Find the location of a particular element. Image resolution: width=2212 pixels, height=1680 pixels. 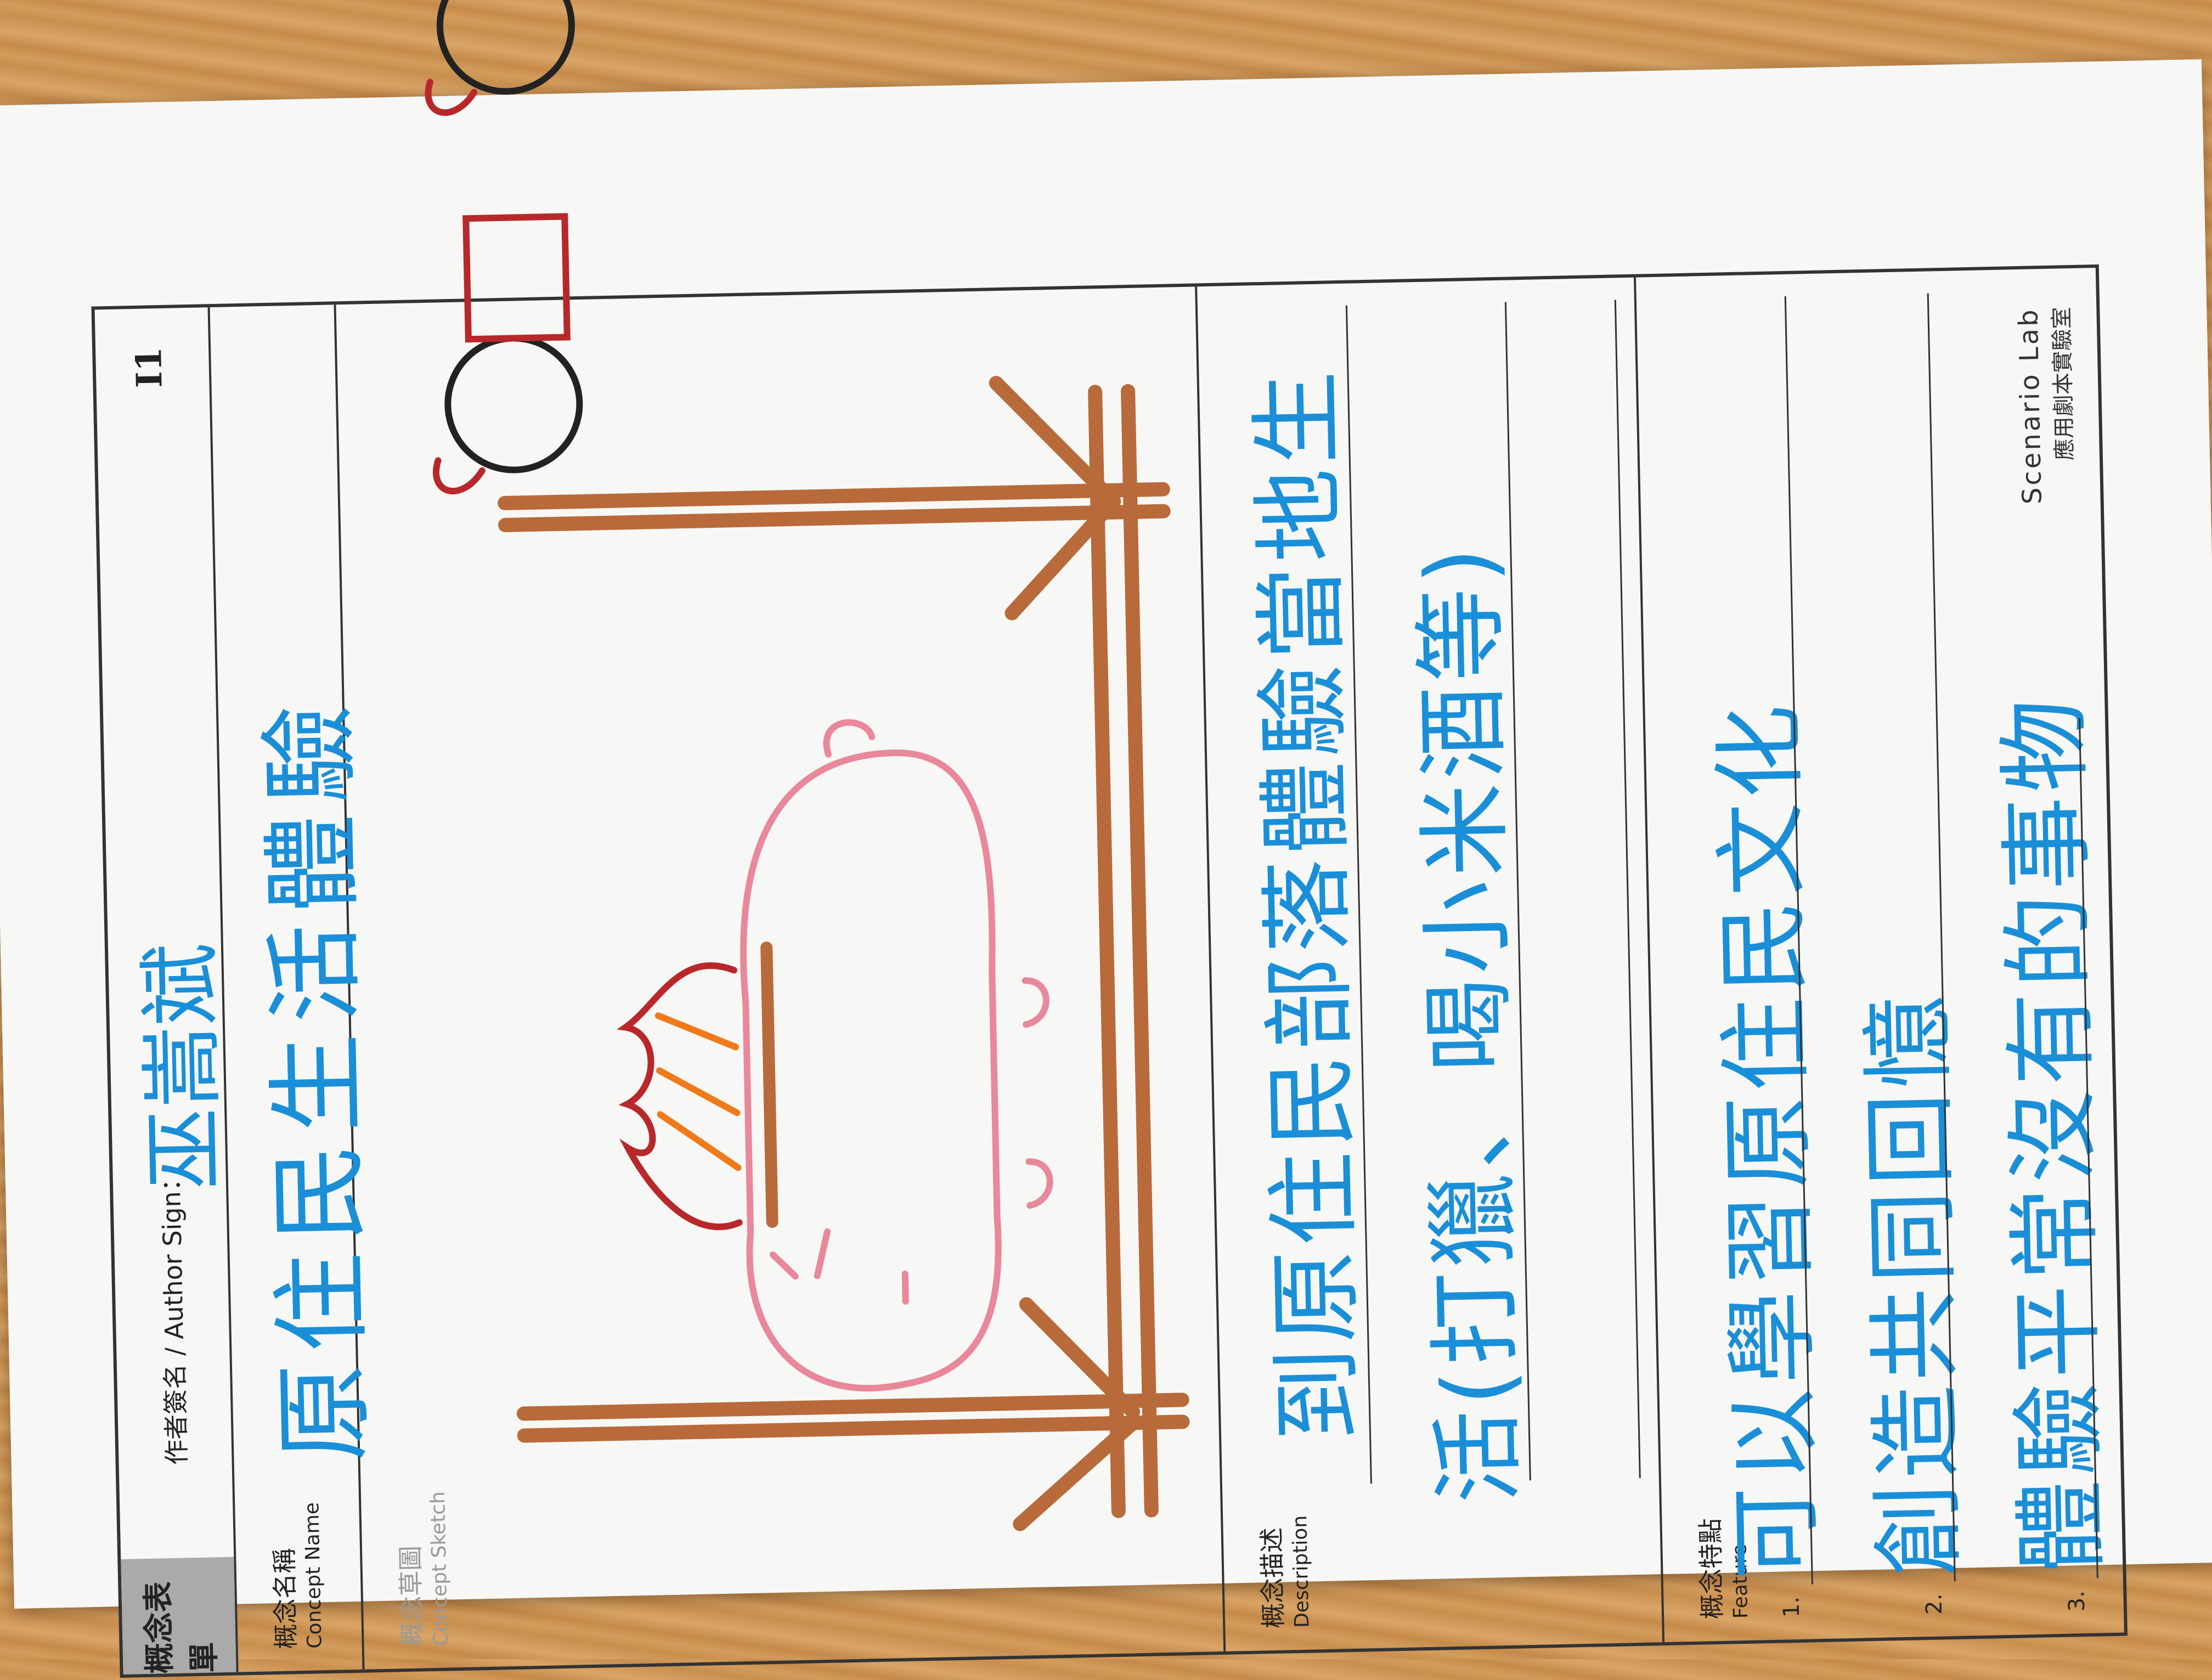

feature-number-1: 1. is located at coordinates (1792, 1607).